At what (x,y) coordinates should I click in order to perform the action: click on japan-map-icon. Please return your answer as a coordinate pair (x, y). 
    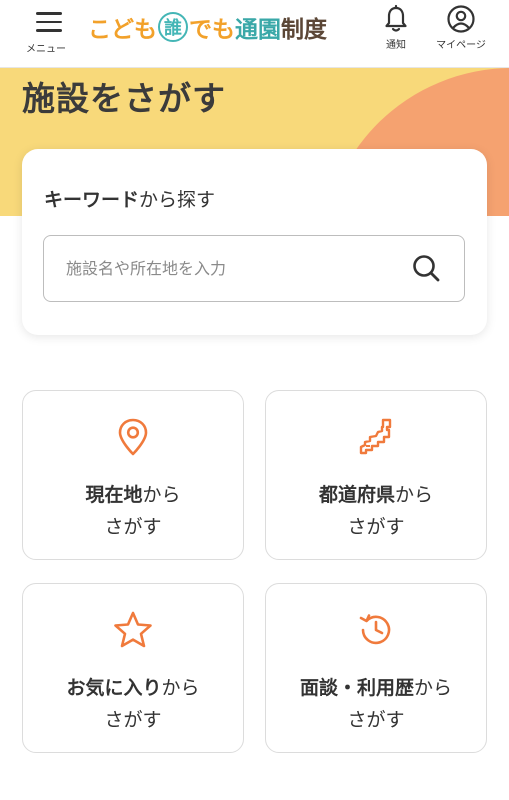
    Looking at the image, I should click on (375, 436).